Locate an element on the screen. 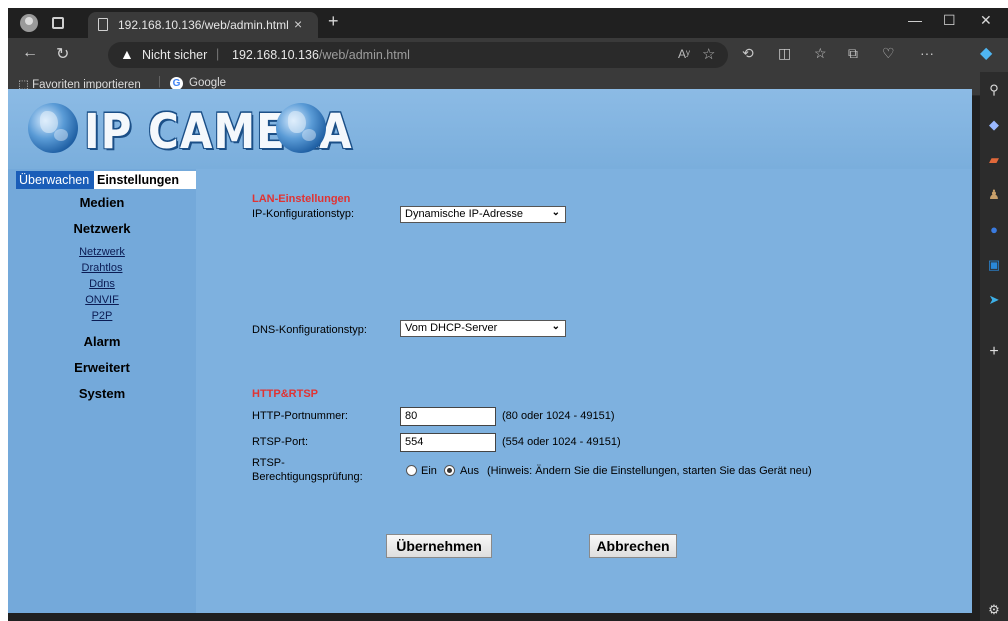 This screenshot has height=621, width=1008. nav-medien: Medien is located at coordinates (102, 202).